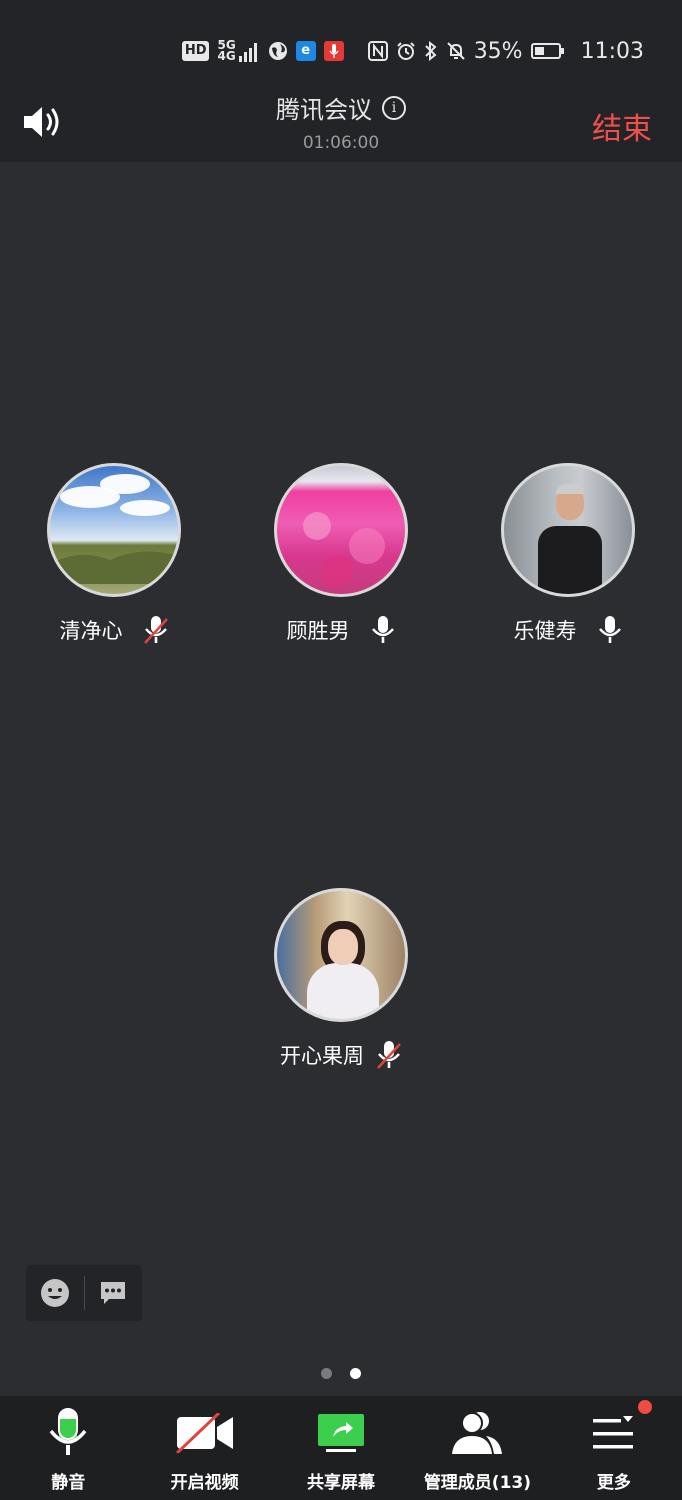 The width and height of the screenshot is (682, 1500). I want to click on participant-tile: 顾胜男, so click(341, 554).